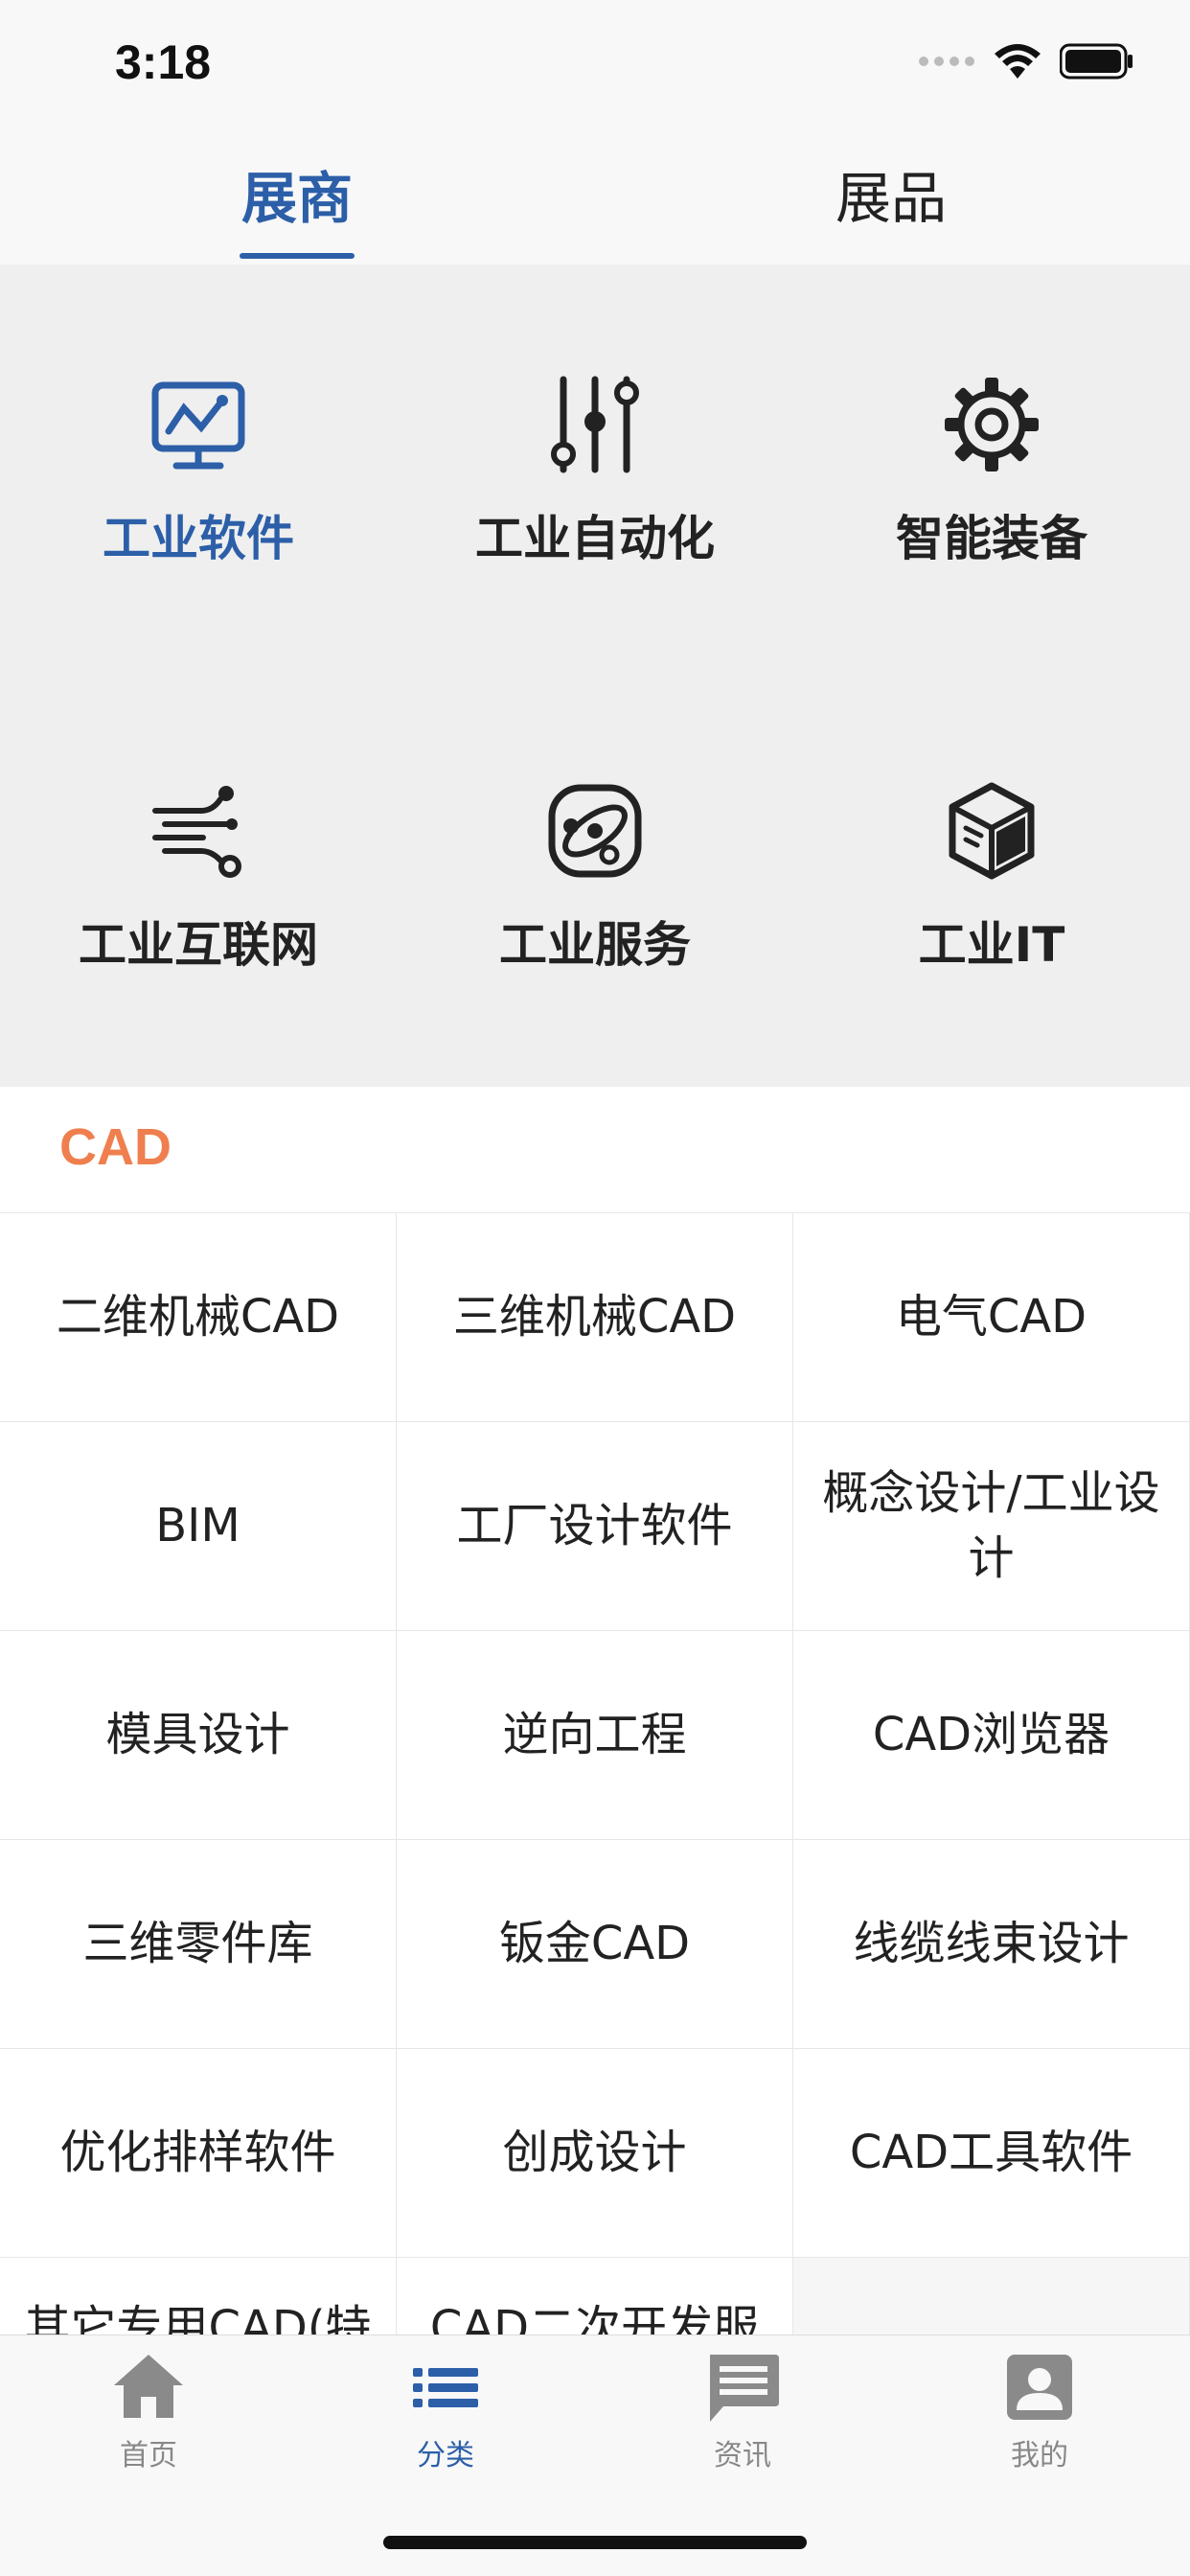 This screenshot has height=2576, width=1190. What do you see at coordinates (1097, 62) in the screenshot?
I see `battery-icon` at bounding box center [1097, 62].